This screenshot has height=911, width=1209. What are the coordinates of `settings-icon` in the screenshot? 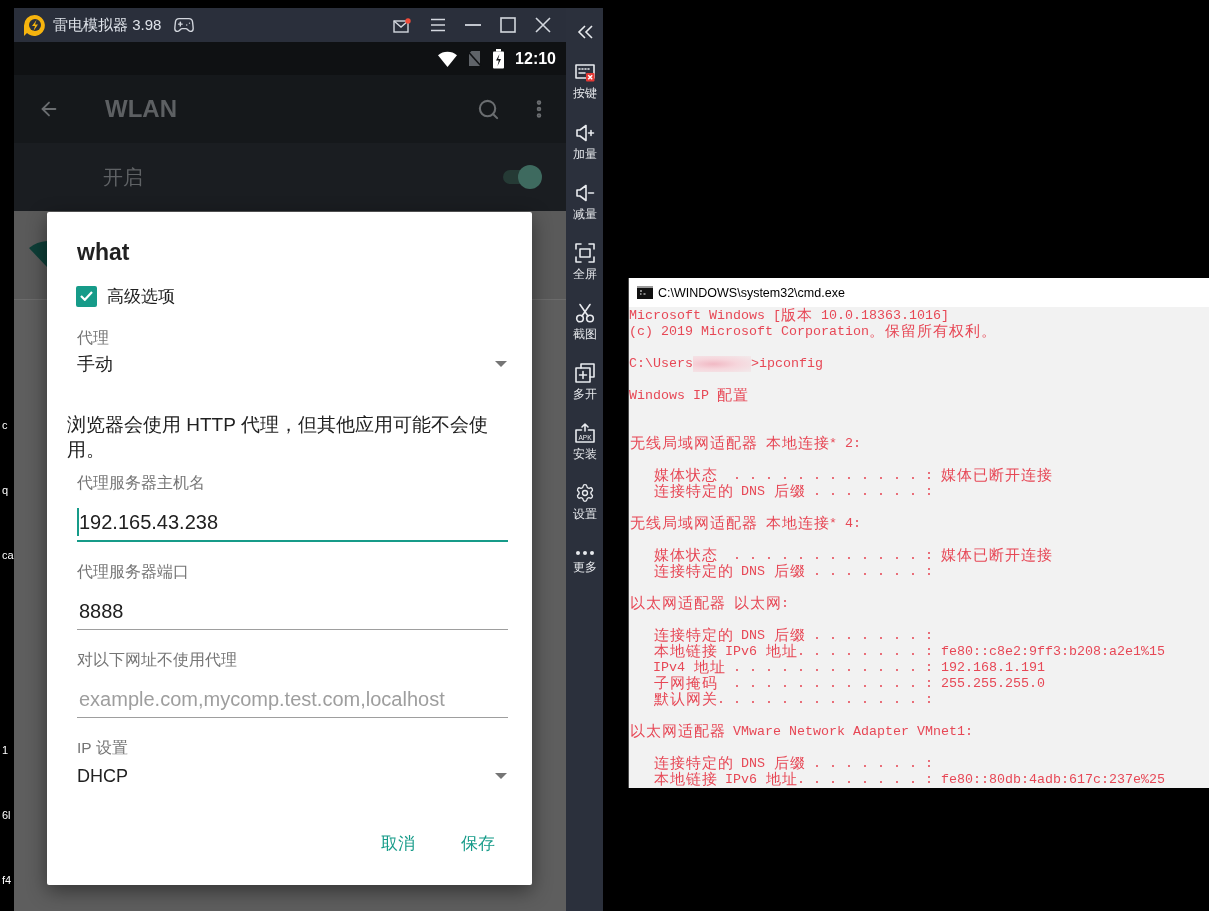 It's located at (584, 493).